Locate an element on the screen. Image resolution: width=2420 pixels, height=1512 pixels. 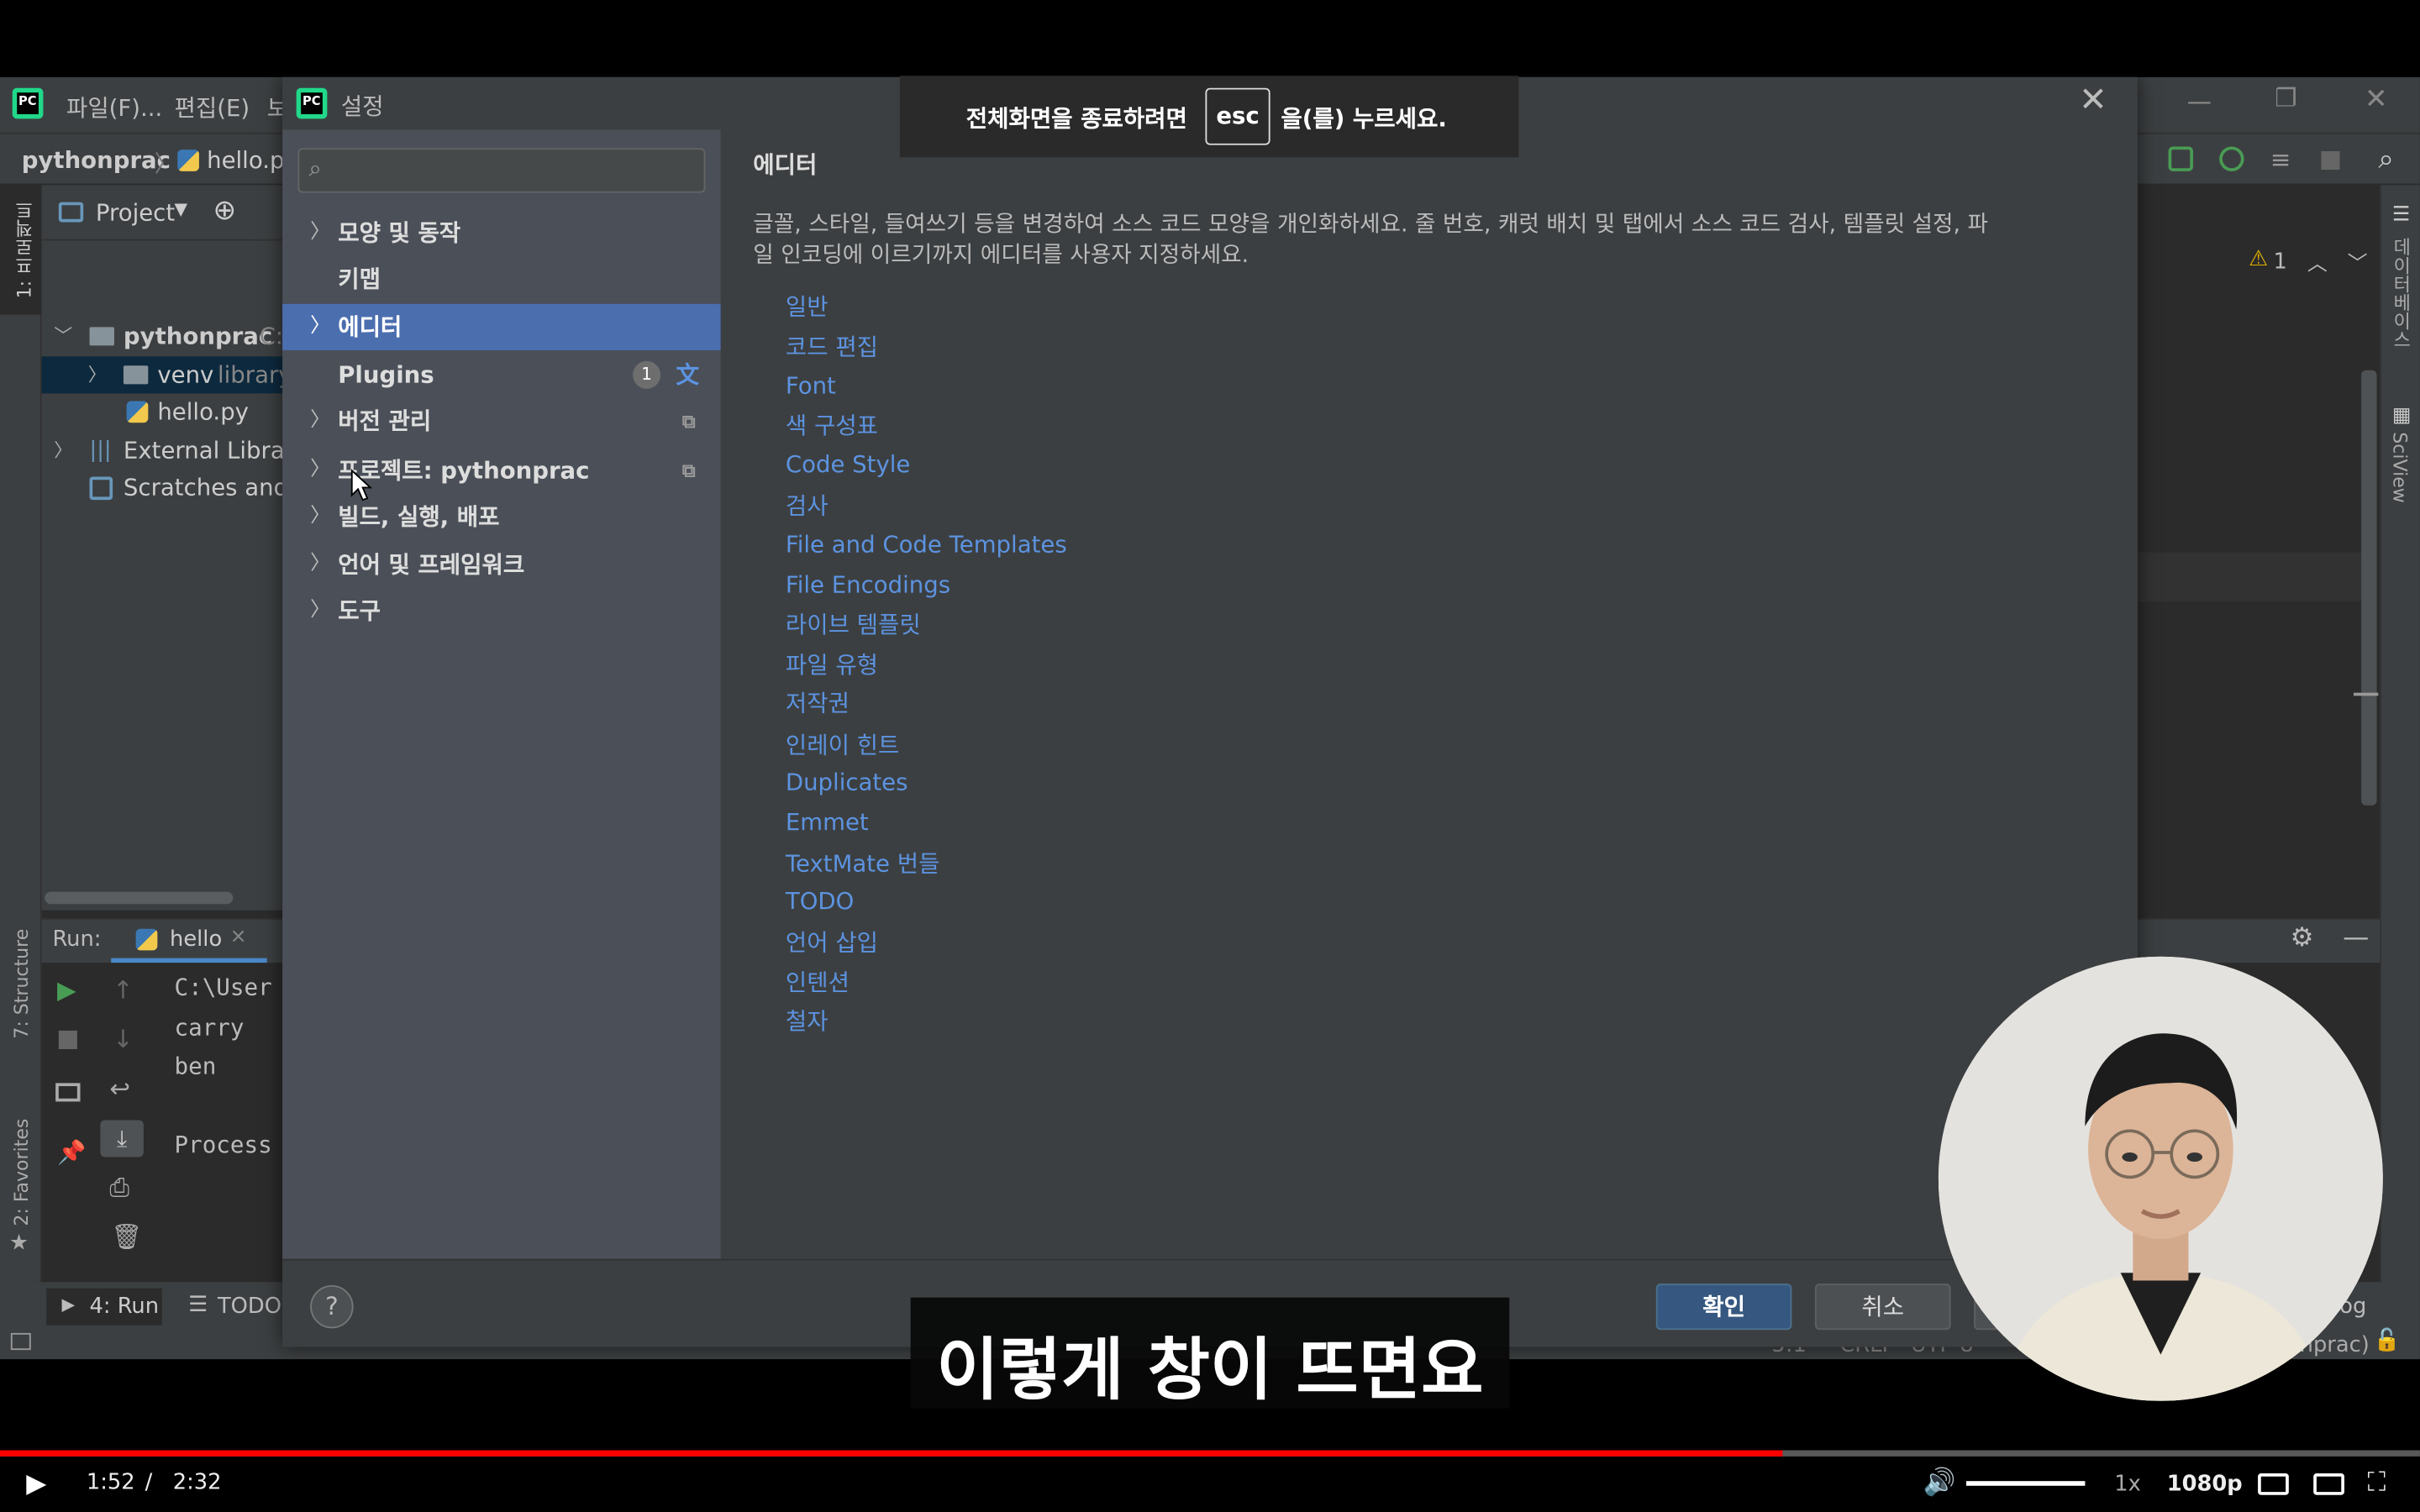
link-file-types: 파일 유형 is located at coordinates (832, 664).